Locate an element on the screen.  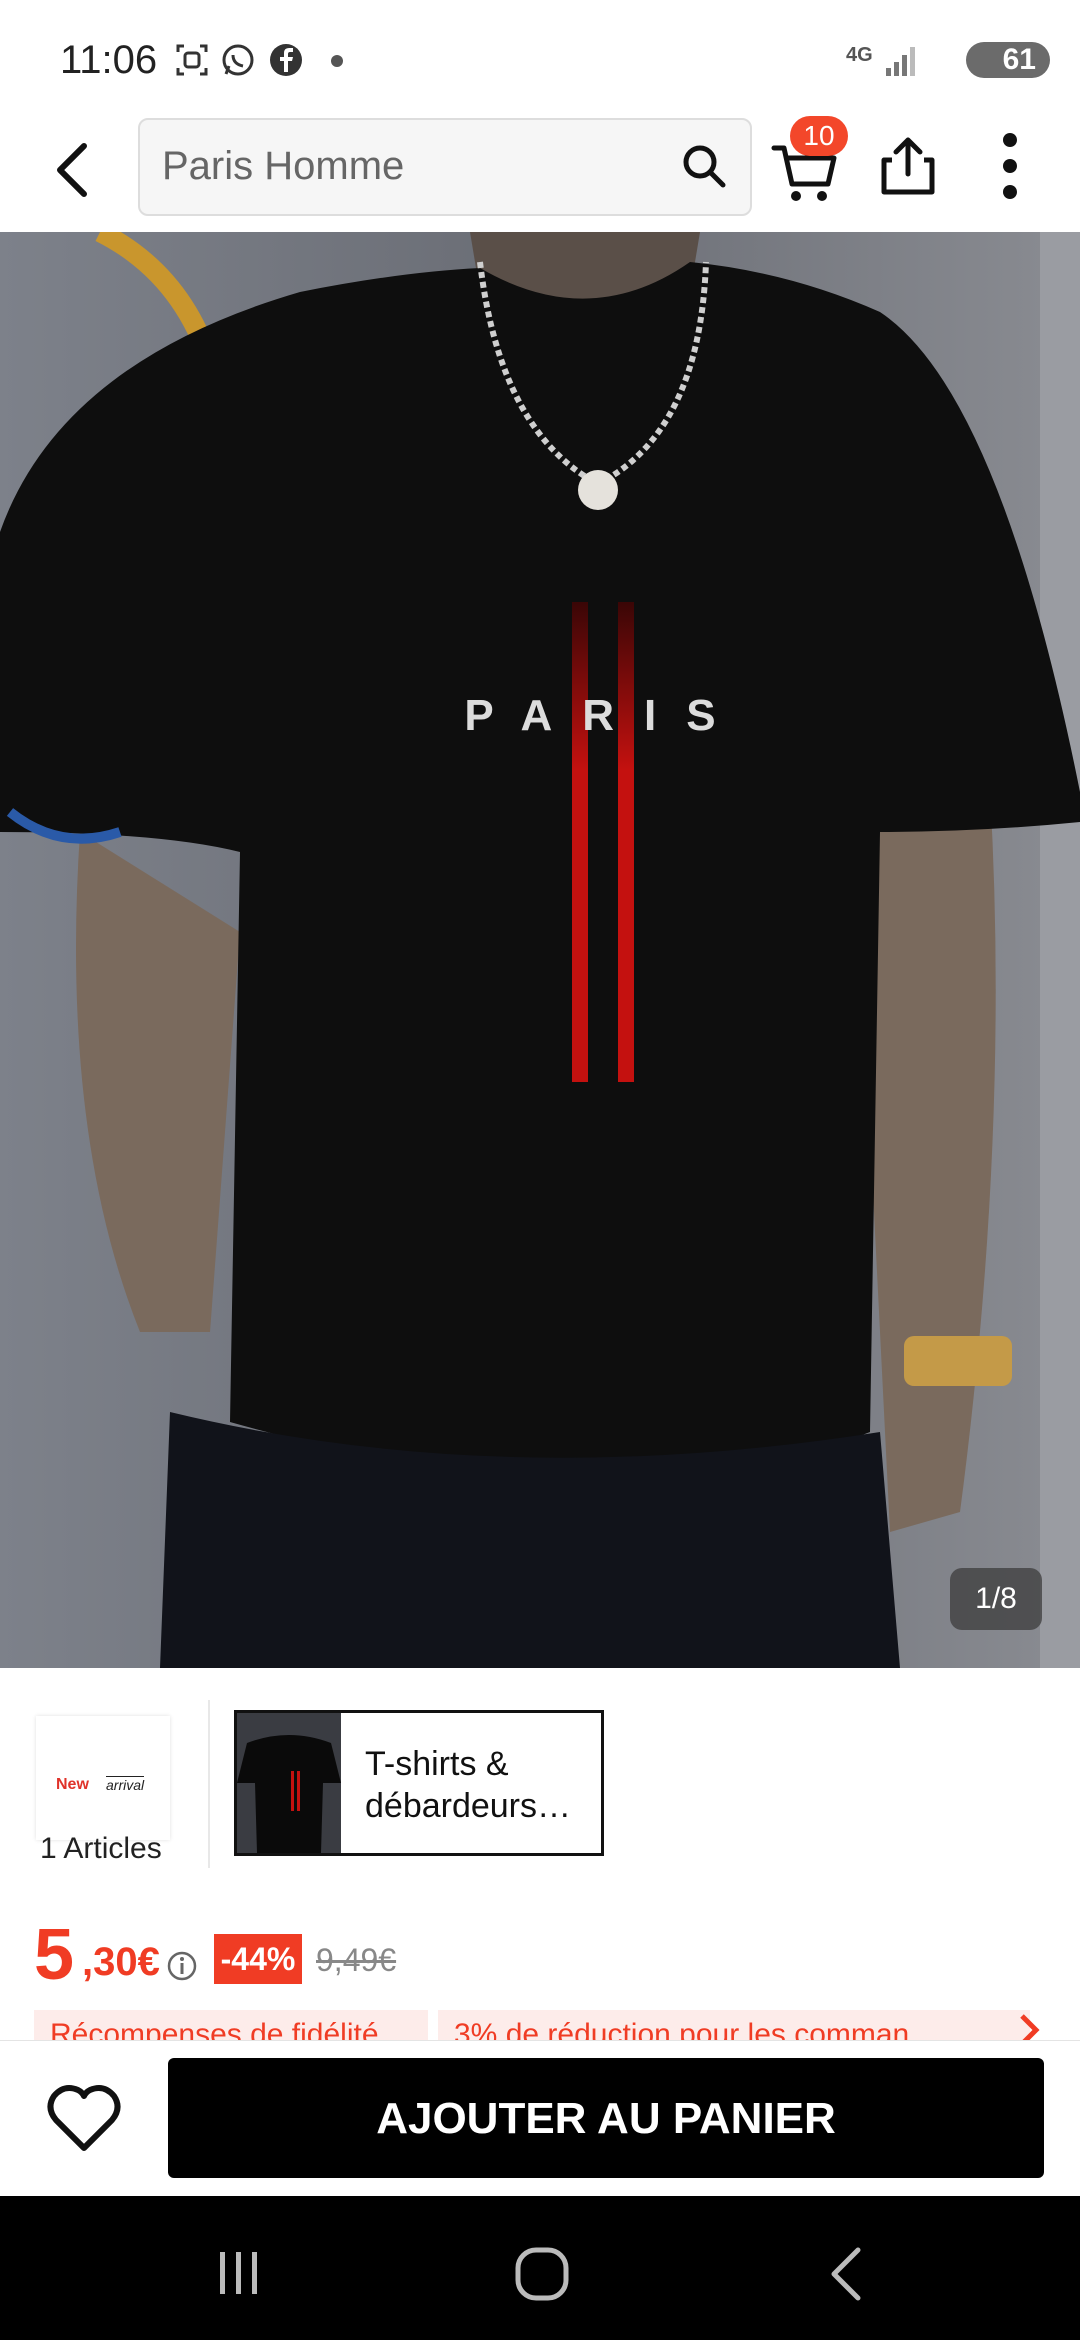
more-vert-icon is located at coordinates (1010, 166).